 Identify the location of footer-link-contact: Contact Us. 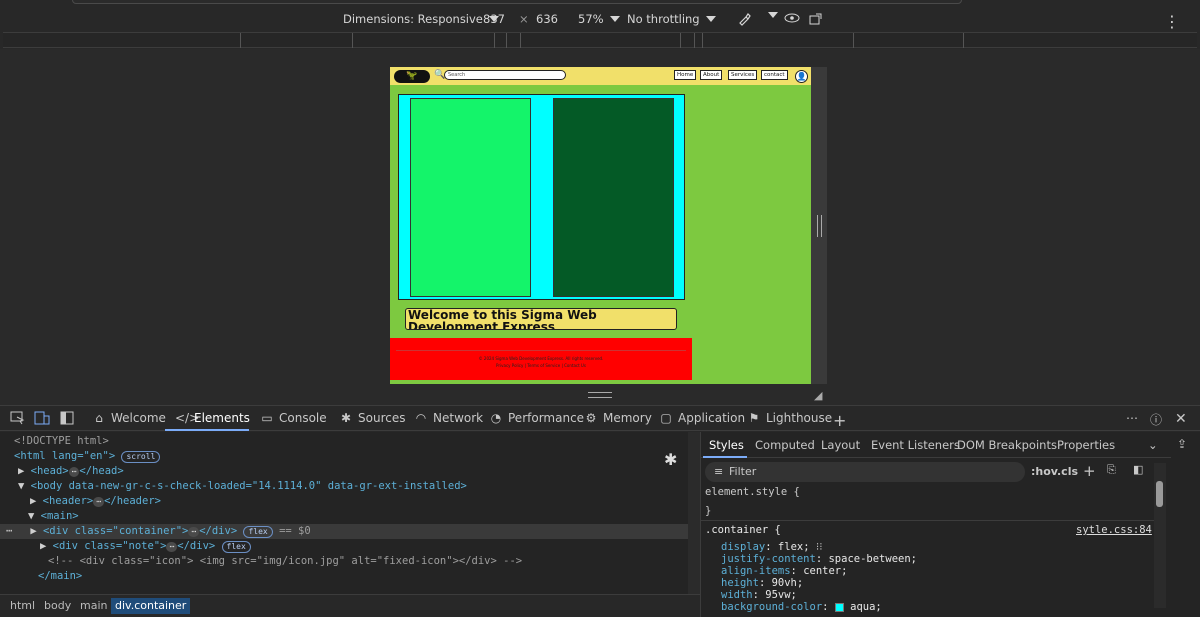
(575, 365).